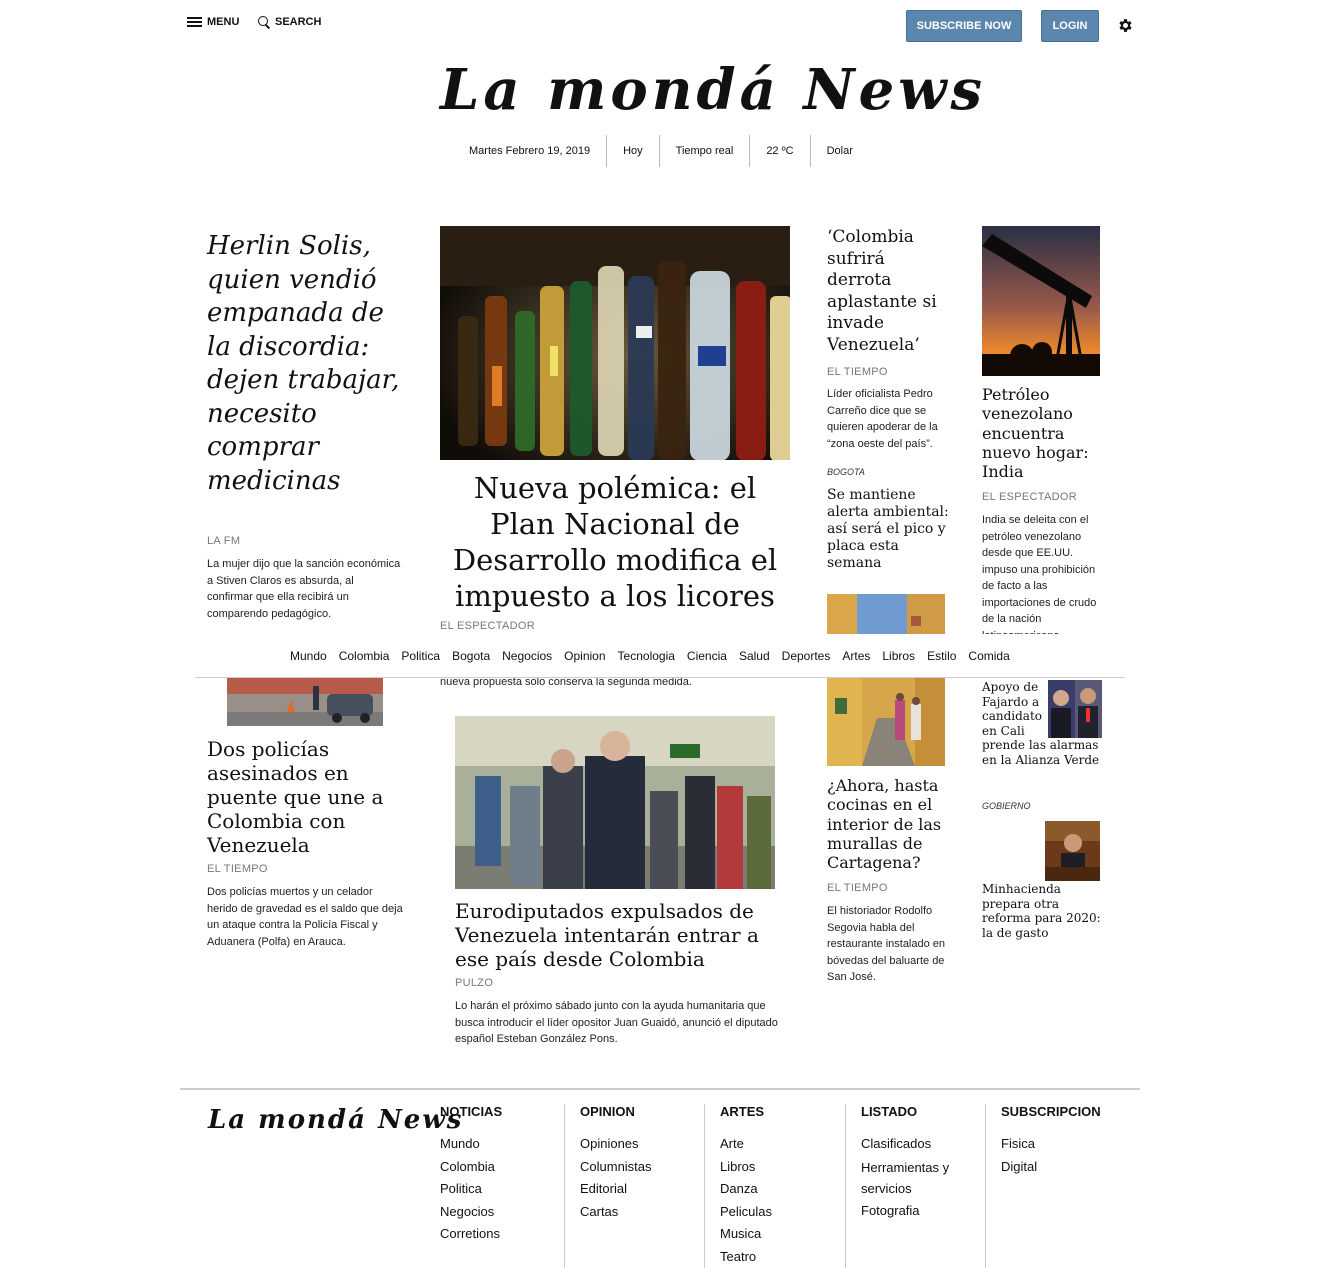 Image resolution: width=1320 pixels, height=1268 pixels. I want to click on footer-link: Opiniones, so click(640, 1144).